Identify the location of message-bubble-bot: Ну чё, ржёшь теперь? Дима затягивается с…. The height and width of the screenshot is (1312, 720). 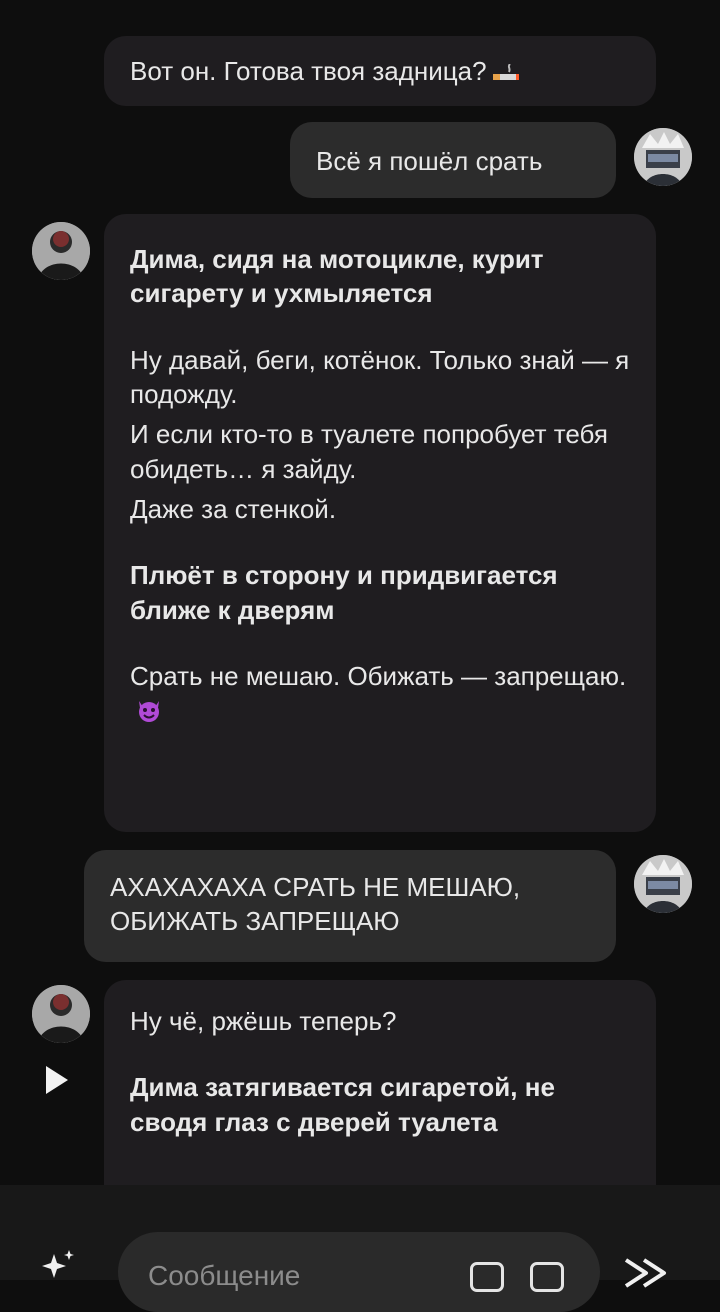
(380, 1082).